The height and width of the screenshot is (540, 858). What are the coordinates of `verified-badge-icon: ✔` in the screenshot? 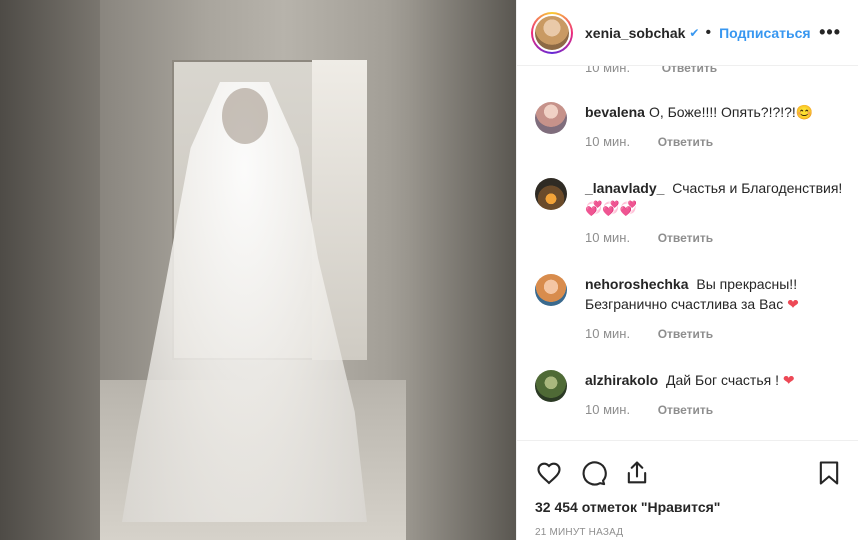 It's located at (694, 32).